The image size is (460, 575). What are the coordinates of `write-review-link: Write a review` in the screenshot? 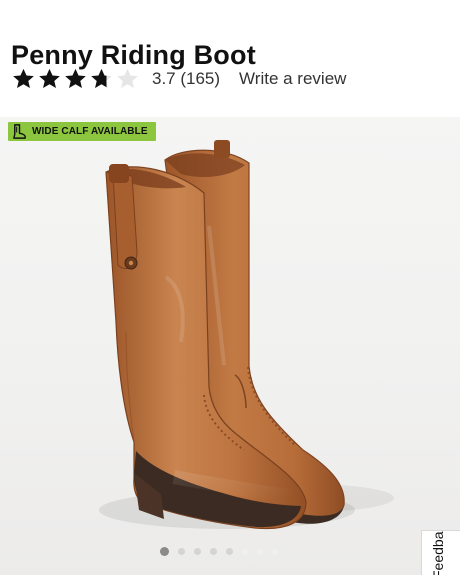 It's located at (292, 79).